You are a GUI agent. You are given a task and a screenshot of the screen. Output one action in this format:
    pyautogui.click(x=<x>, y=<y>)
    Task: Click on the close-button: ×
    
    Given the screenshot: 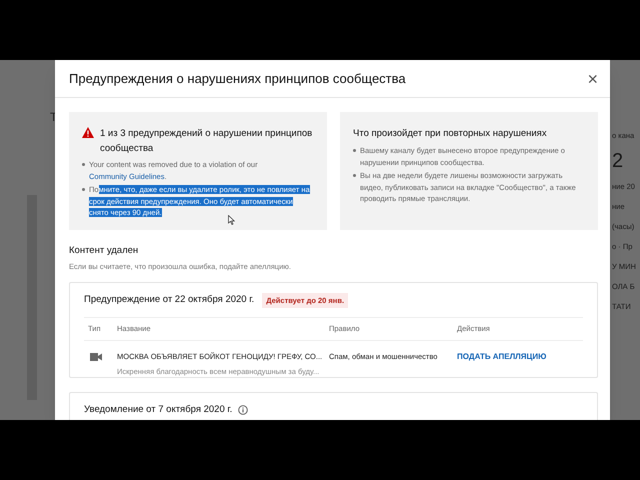 What is the action you would take?
    pyautogui.click(x=592, y=79)
    